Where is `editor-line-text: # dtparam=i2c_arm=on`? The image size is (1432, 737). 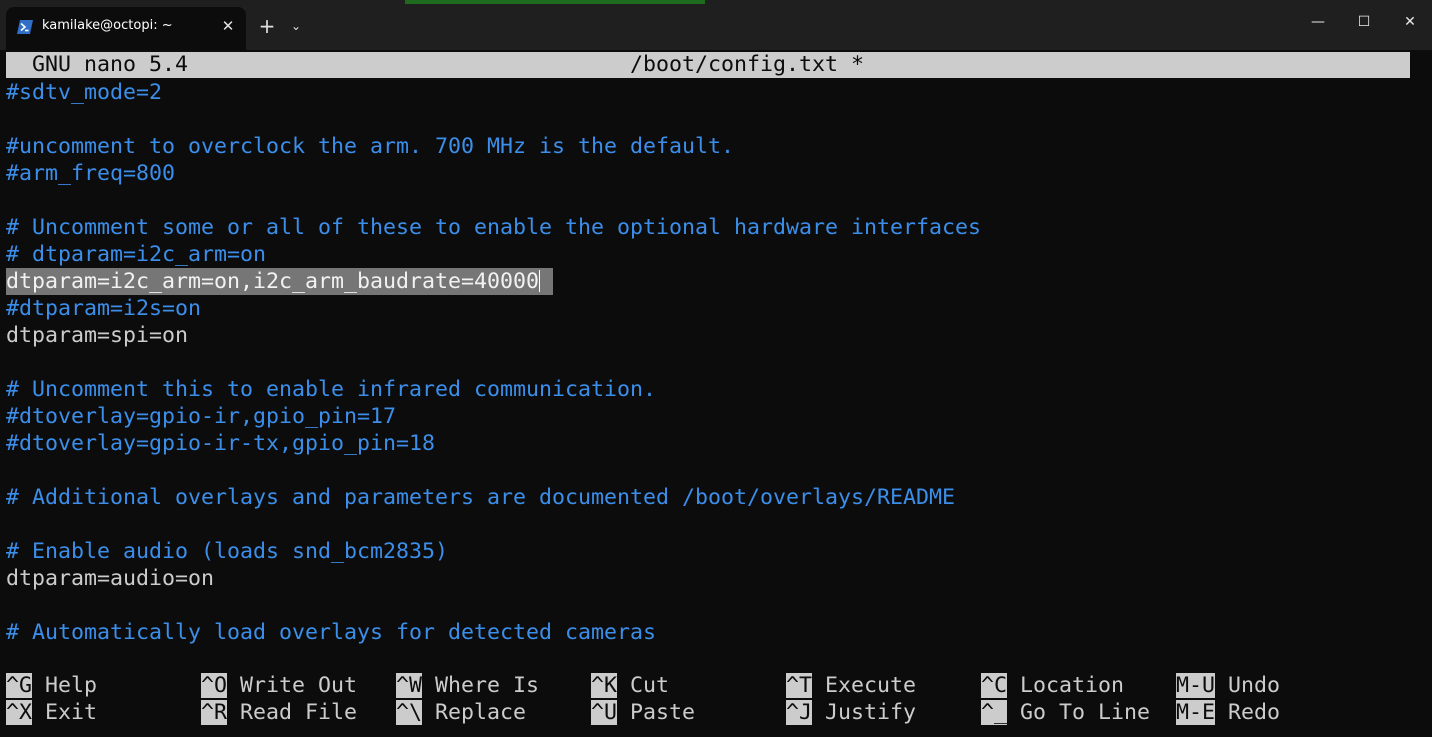 editor-line-text: # dtparam=i2c_arm=on is located at coordinates (136, 254).